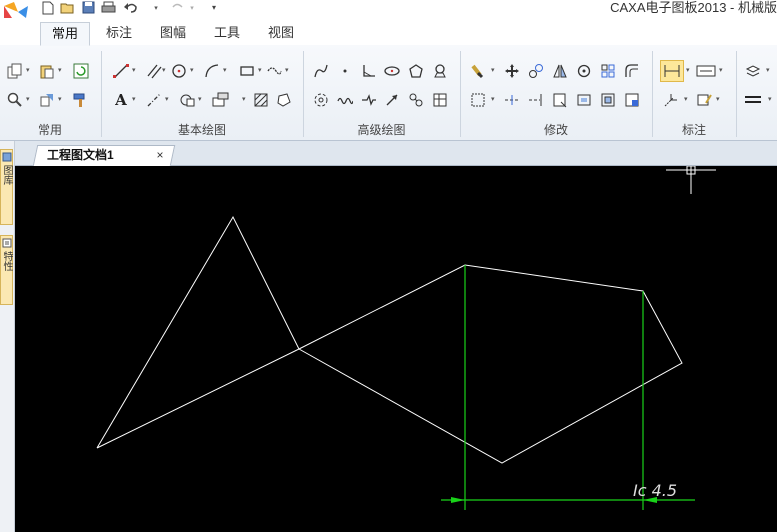 The image size is (777, 532). Describe the element at coordinates (29, 71) in the screenshot. I see `copy-dropdown-icon: ▾` at that location.